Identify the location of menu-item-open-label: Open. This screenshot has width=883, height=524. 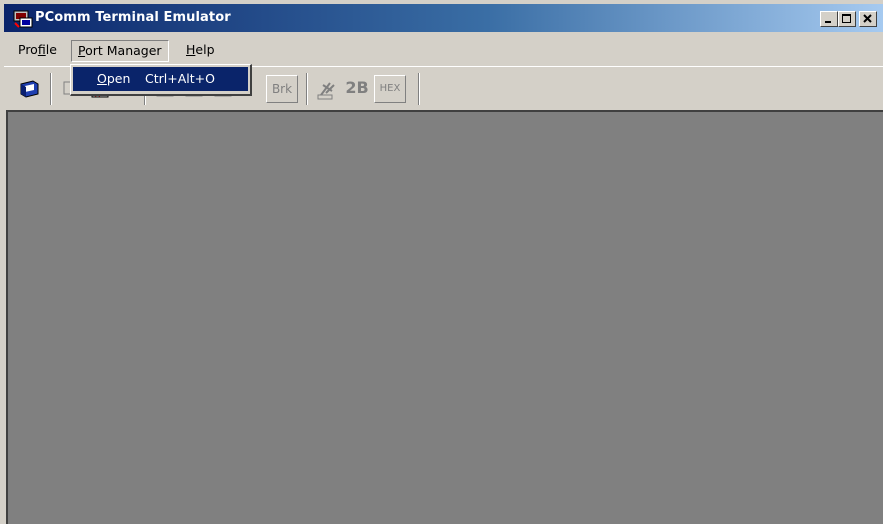
(114, 78).